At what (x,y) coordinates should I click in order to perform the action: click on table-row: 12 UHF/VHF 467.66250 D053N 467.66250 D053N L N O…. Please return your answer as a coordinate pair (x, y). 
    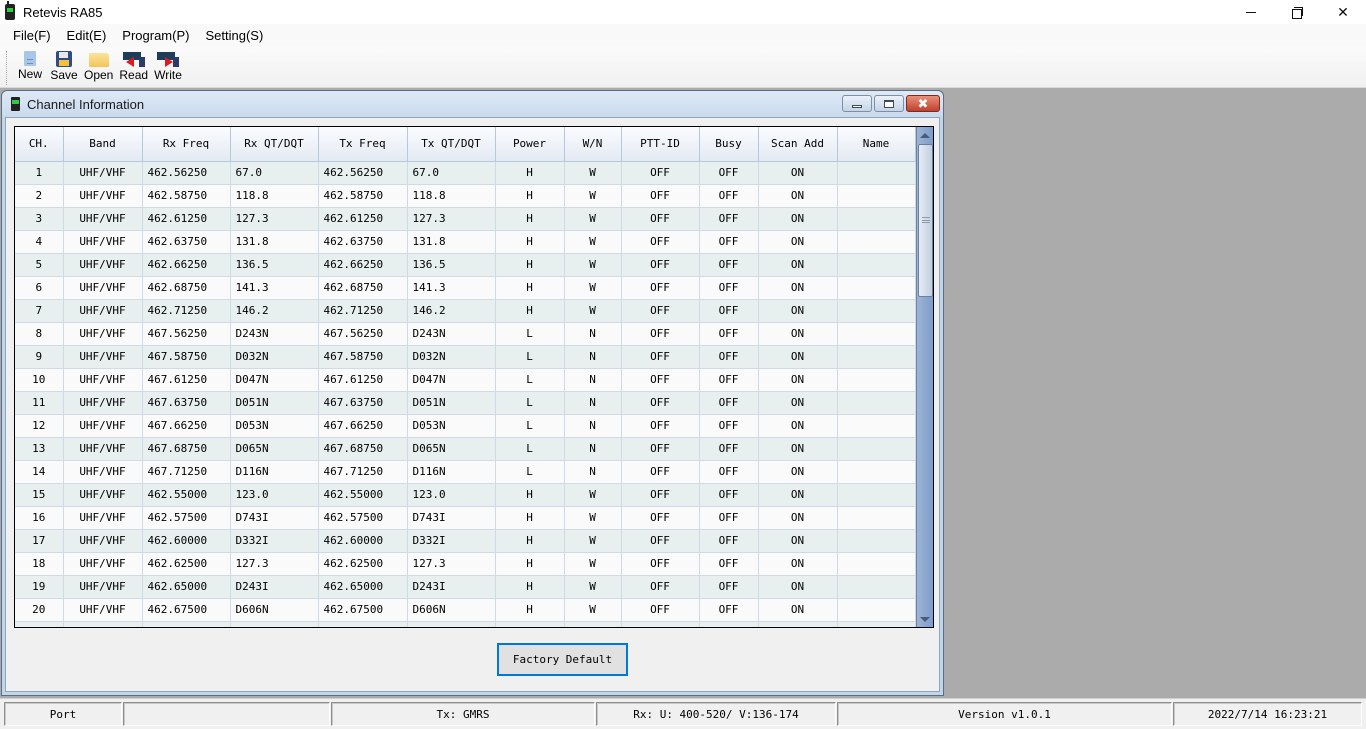
    Looking at the image, I should click on (465, 426).